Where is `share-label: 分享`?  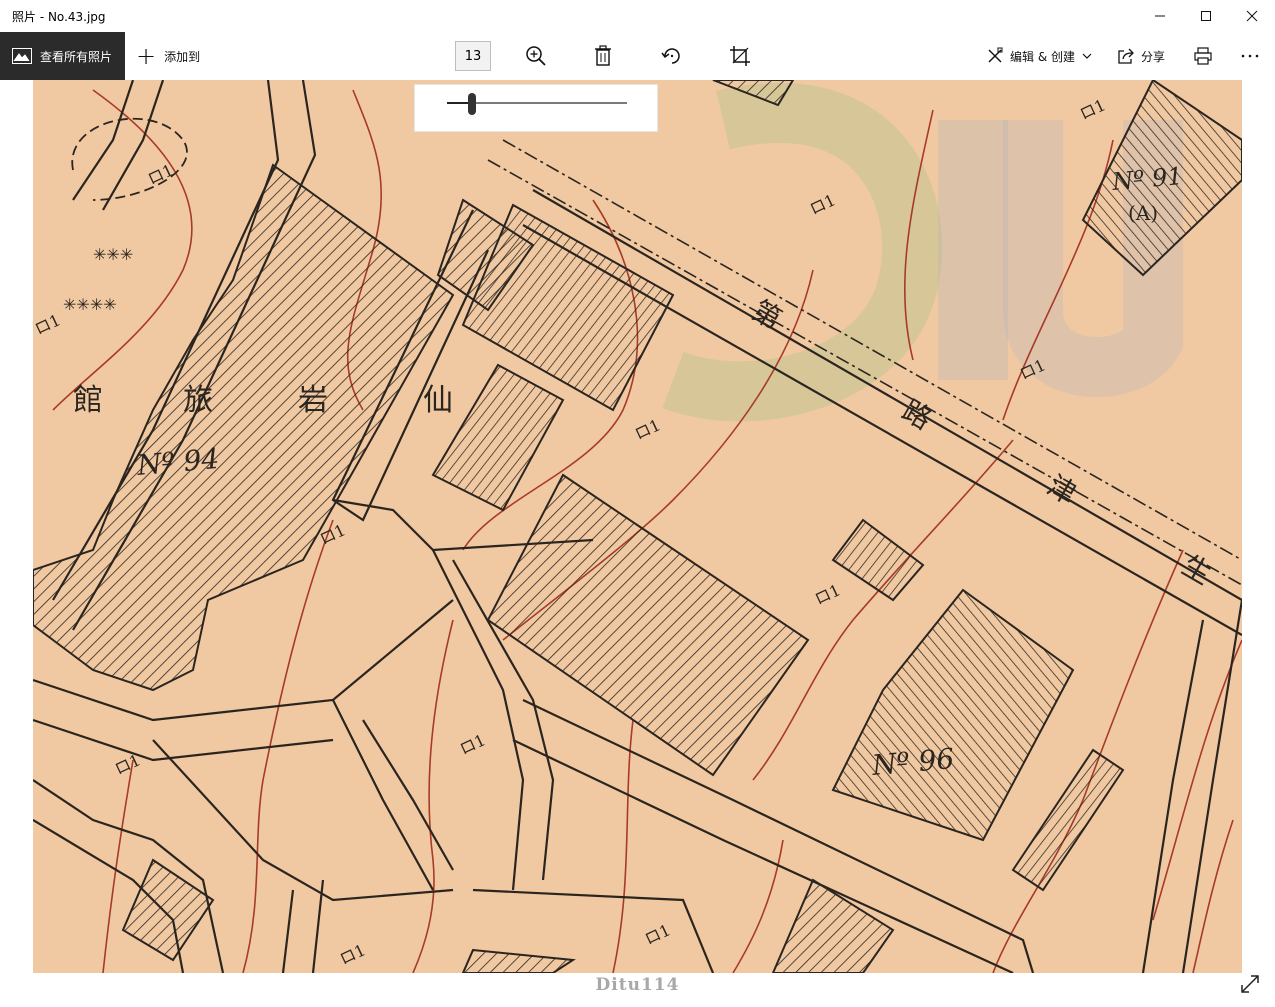 share-label: 分享 is located at coordinates (1153, 56).